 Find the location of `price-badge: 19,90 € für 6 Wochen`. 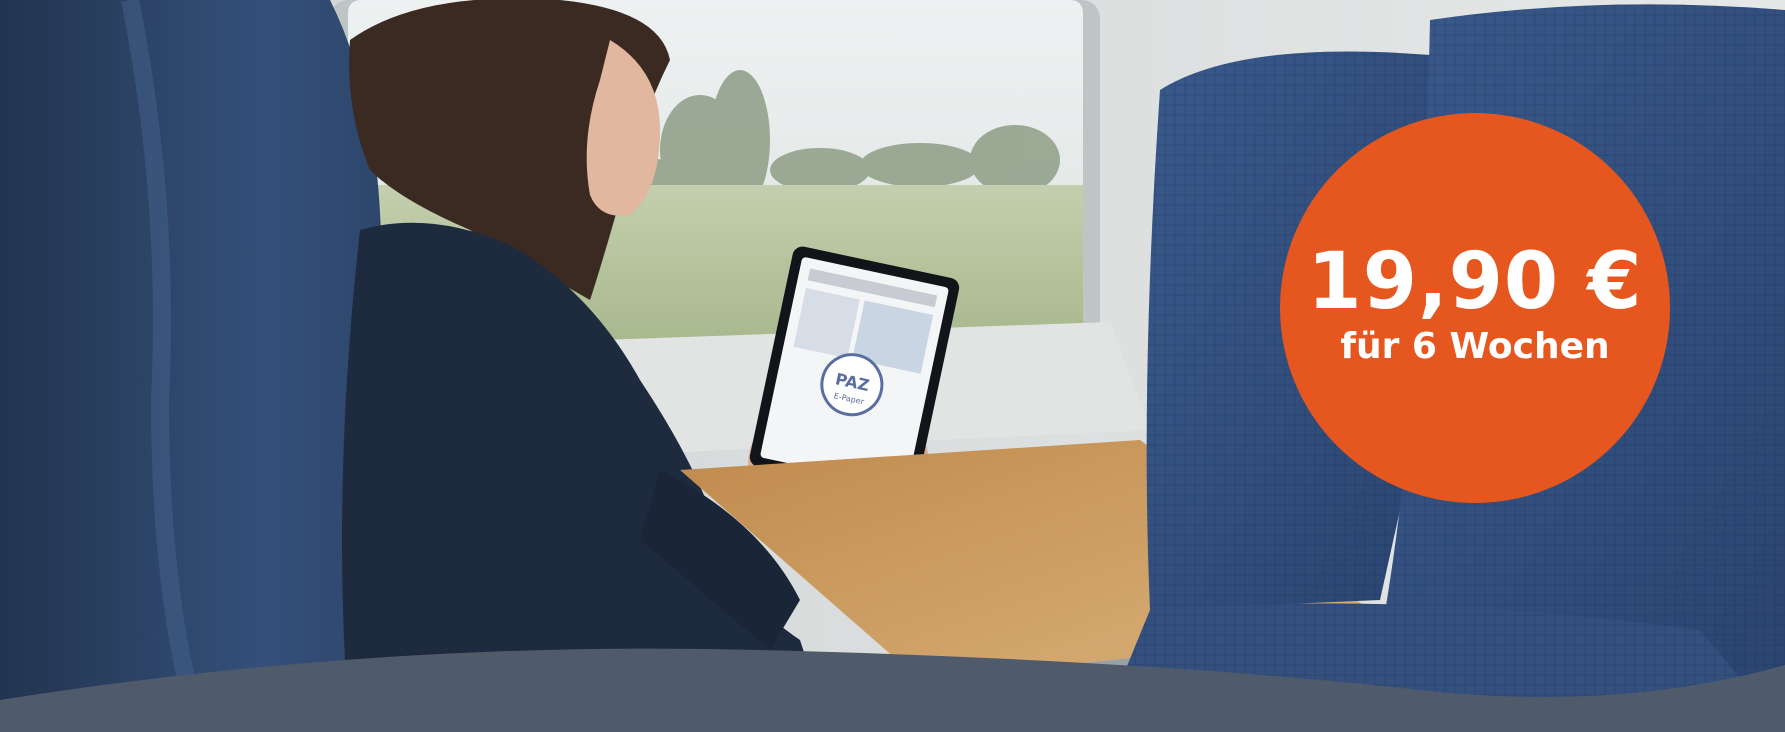

price-badge: 19,90 € für 6 Wochen is located at coordinates (1475, 308).